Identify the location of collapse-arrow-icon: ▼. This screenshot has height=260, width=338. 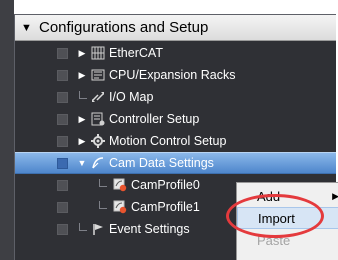
(82, 163).